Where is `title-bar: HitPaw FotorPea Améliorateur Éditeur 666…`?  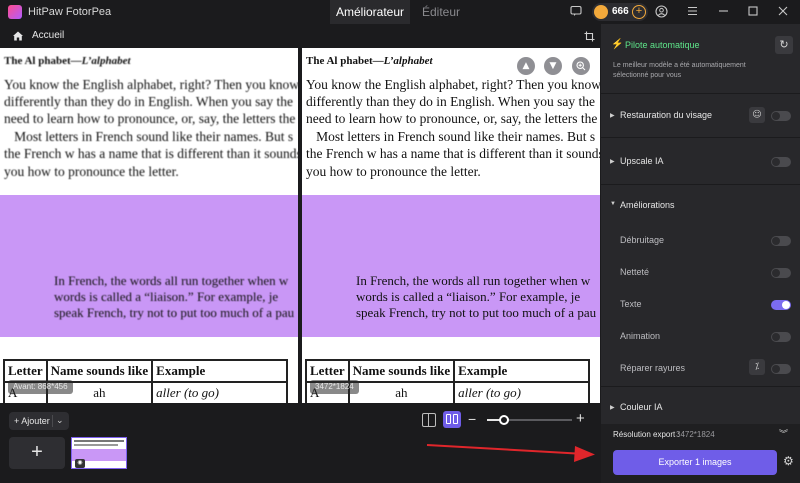
title-bar: HitPaw FotorPea Améliorateur Éditeur 666… is located at coordinates (400, 12).